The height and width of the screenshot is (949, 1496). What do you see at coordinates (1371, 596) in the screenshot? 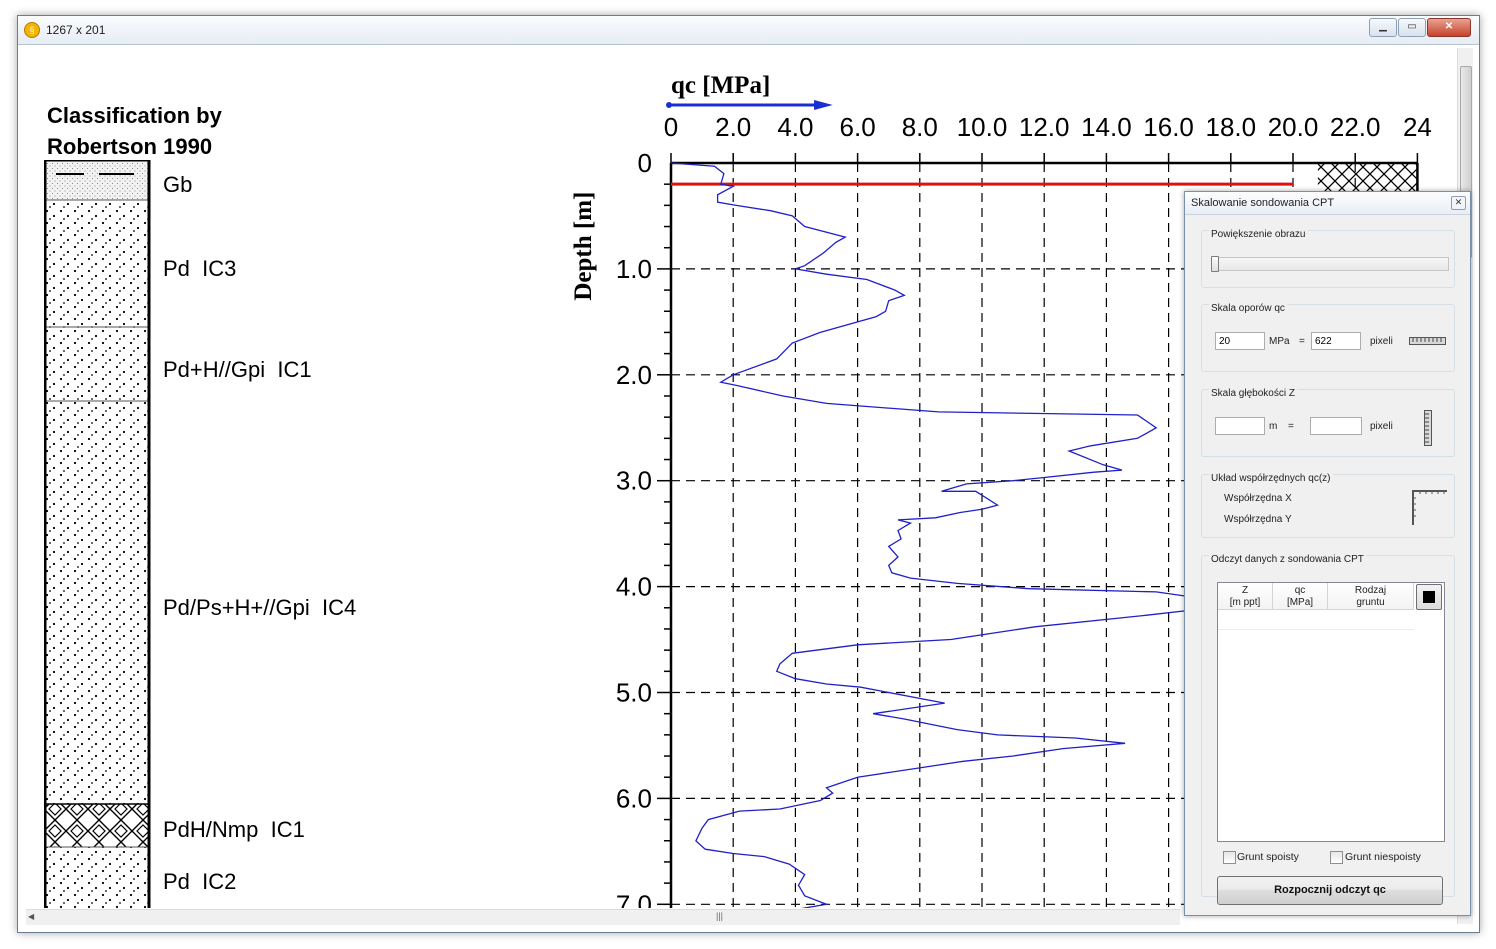
I see `col-header-soil: Rodzaj gruntu` at bounding box center [1371, 596].